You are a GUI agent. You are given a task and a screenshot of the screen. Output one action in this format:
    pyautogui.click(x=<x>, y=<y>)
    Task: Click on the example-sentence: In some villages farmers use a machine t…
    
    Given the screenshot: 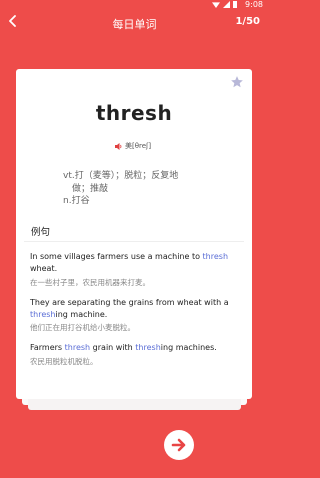 What is the action you would take?
    pyautogui.click(x=132, y=262)
    